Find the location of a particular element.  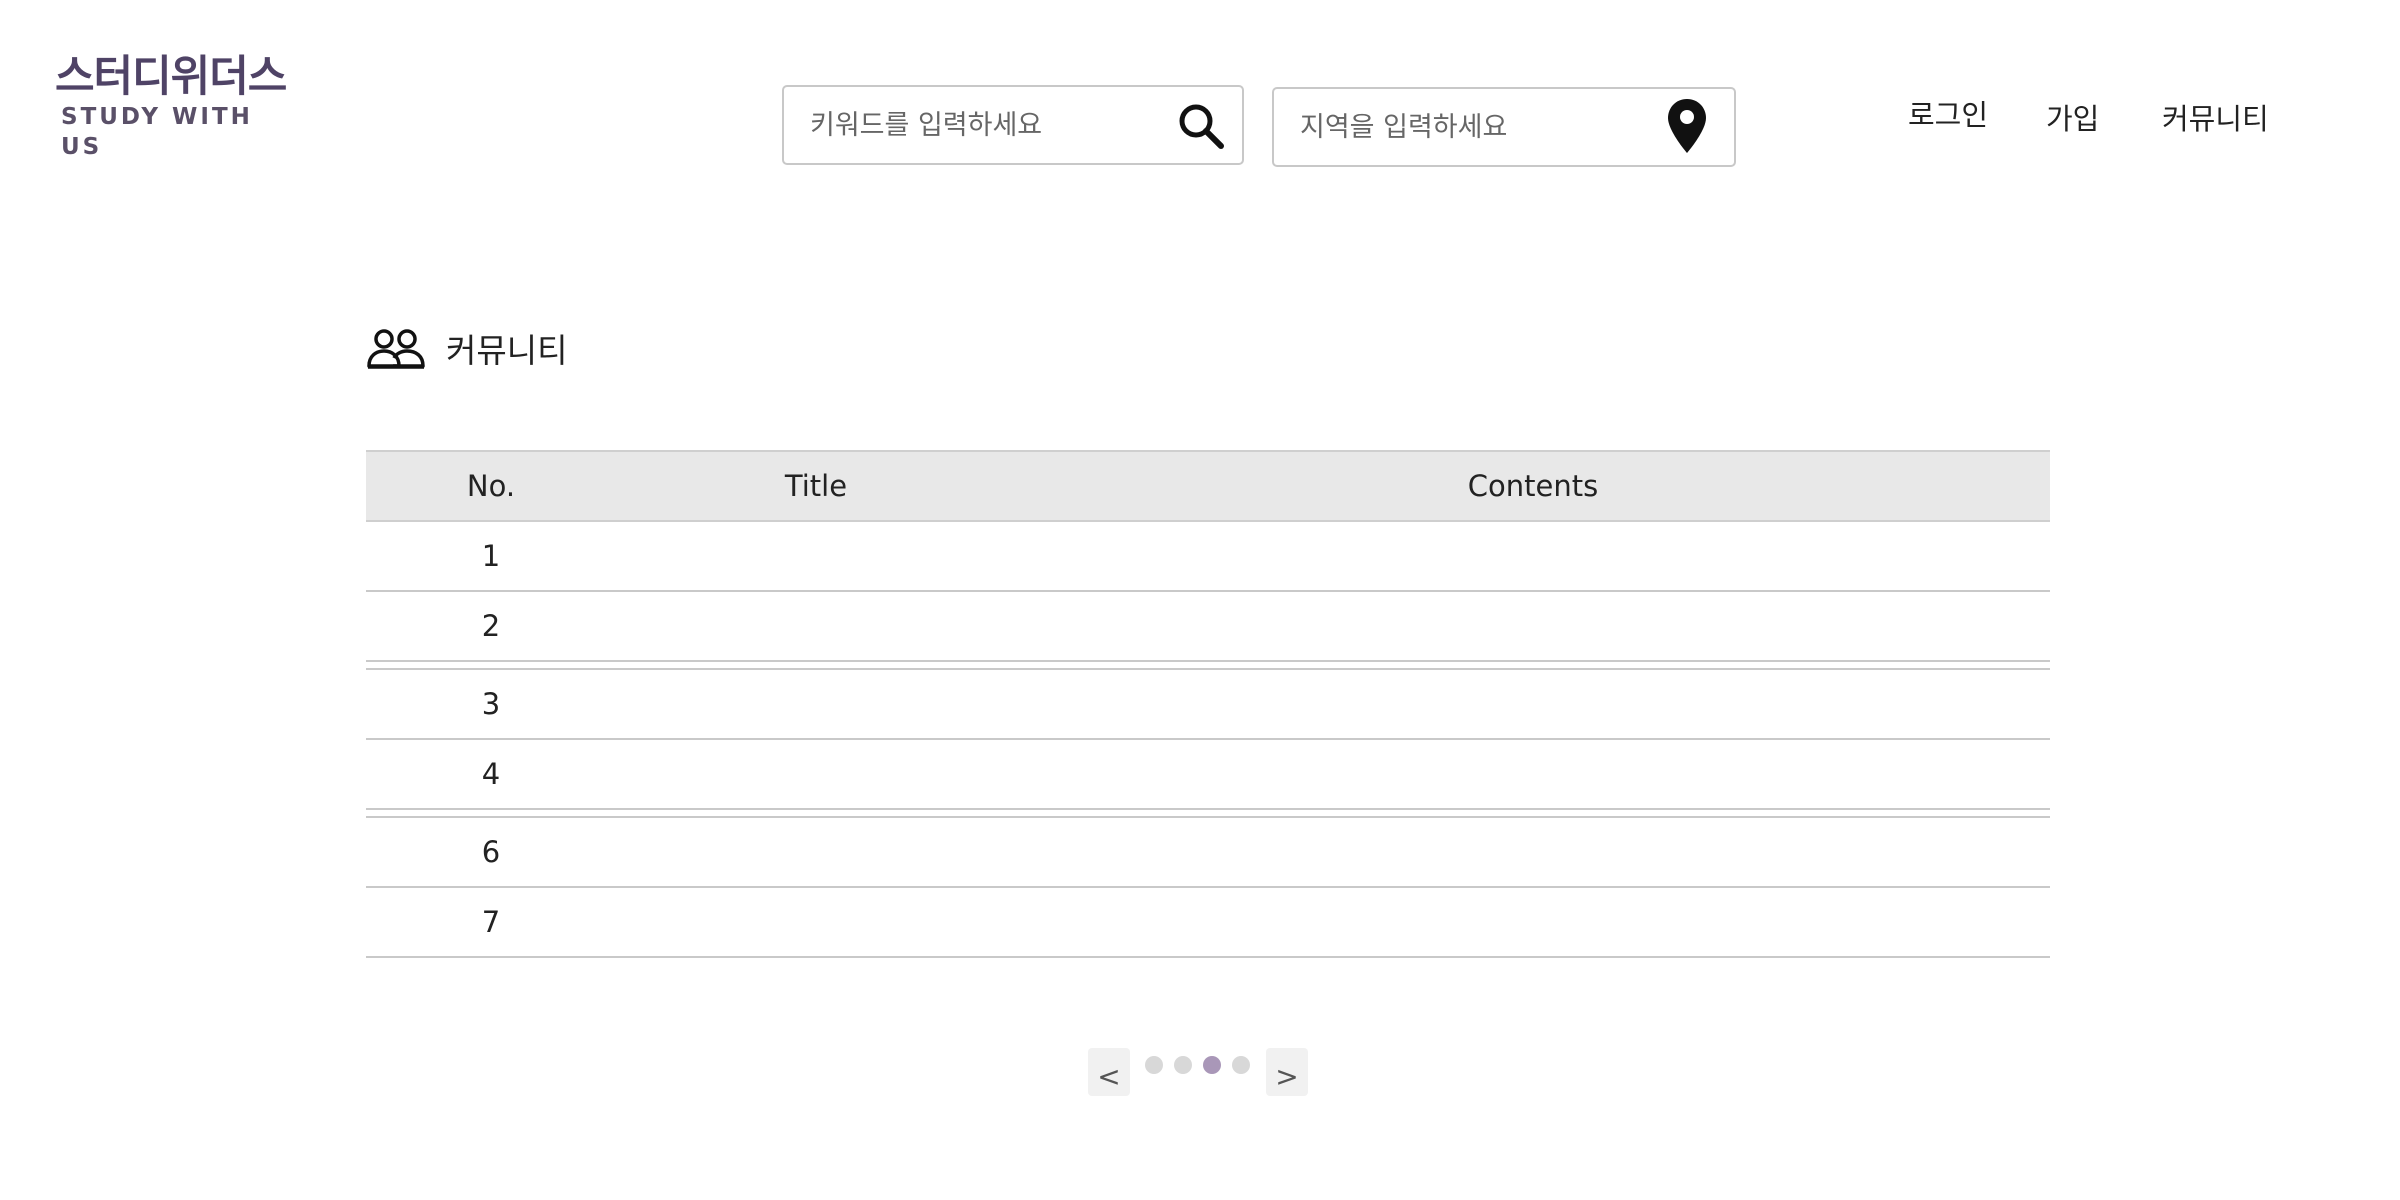

next-page-button: > is located at coordinates (1287, 1072).